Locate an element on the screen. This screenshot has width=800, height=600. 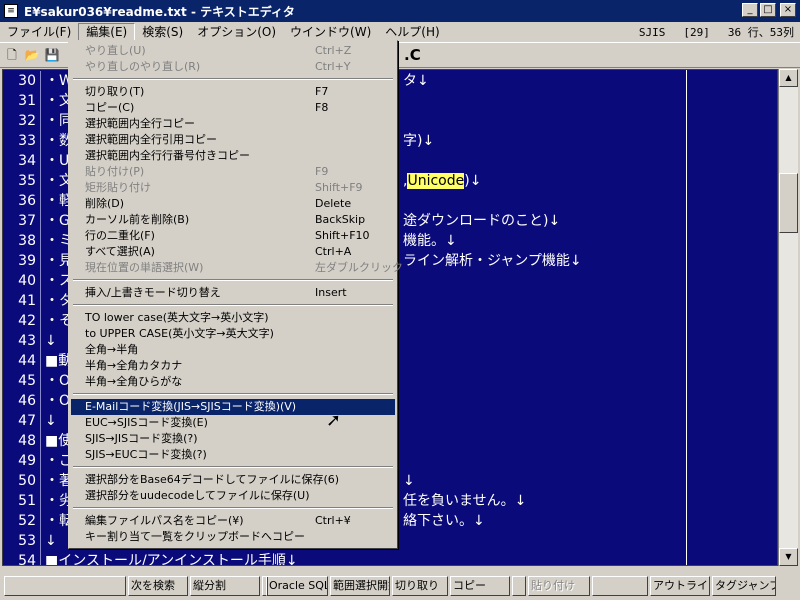
function-key-button: コピー is located at coordinates (480, 586).